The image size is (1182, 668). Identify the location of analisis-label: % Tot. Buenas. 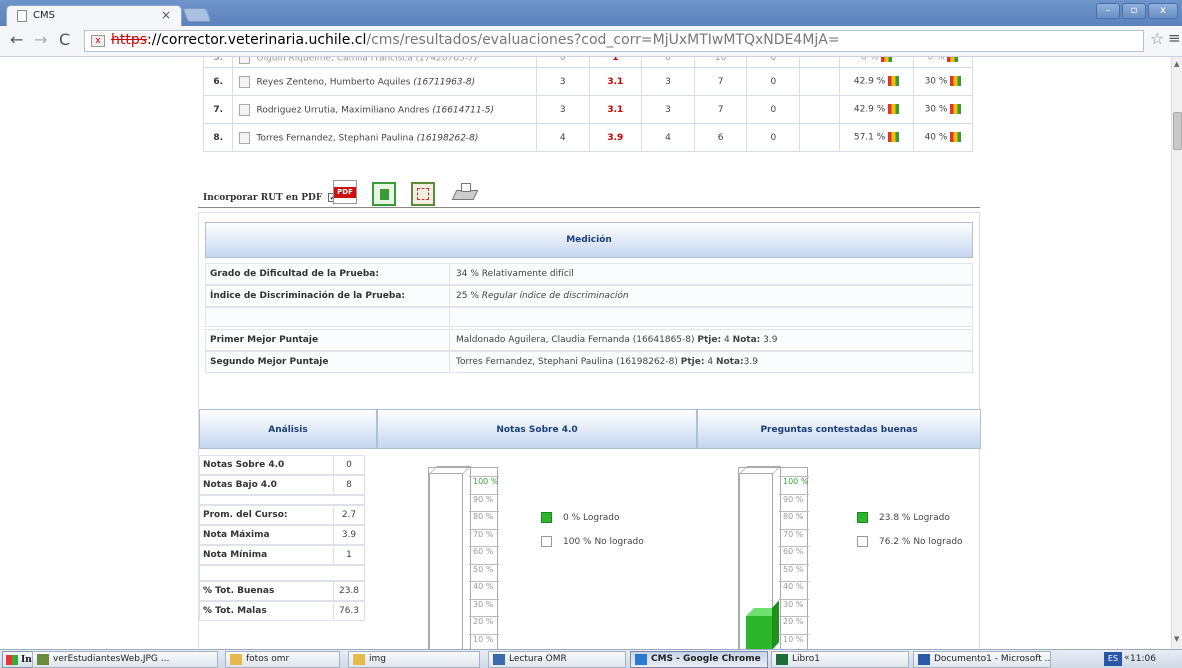
(267, 591).